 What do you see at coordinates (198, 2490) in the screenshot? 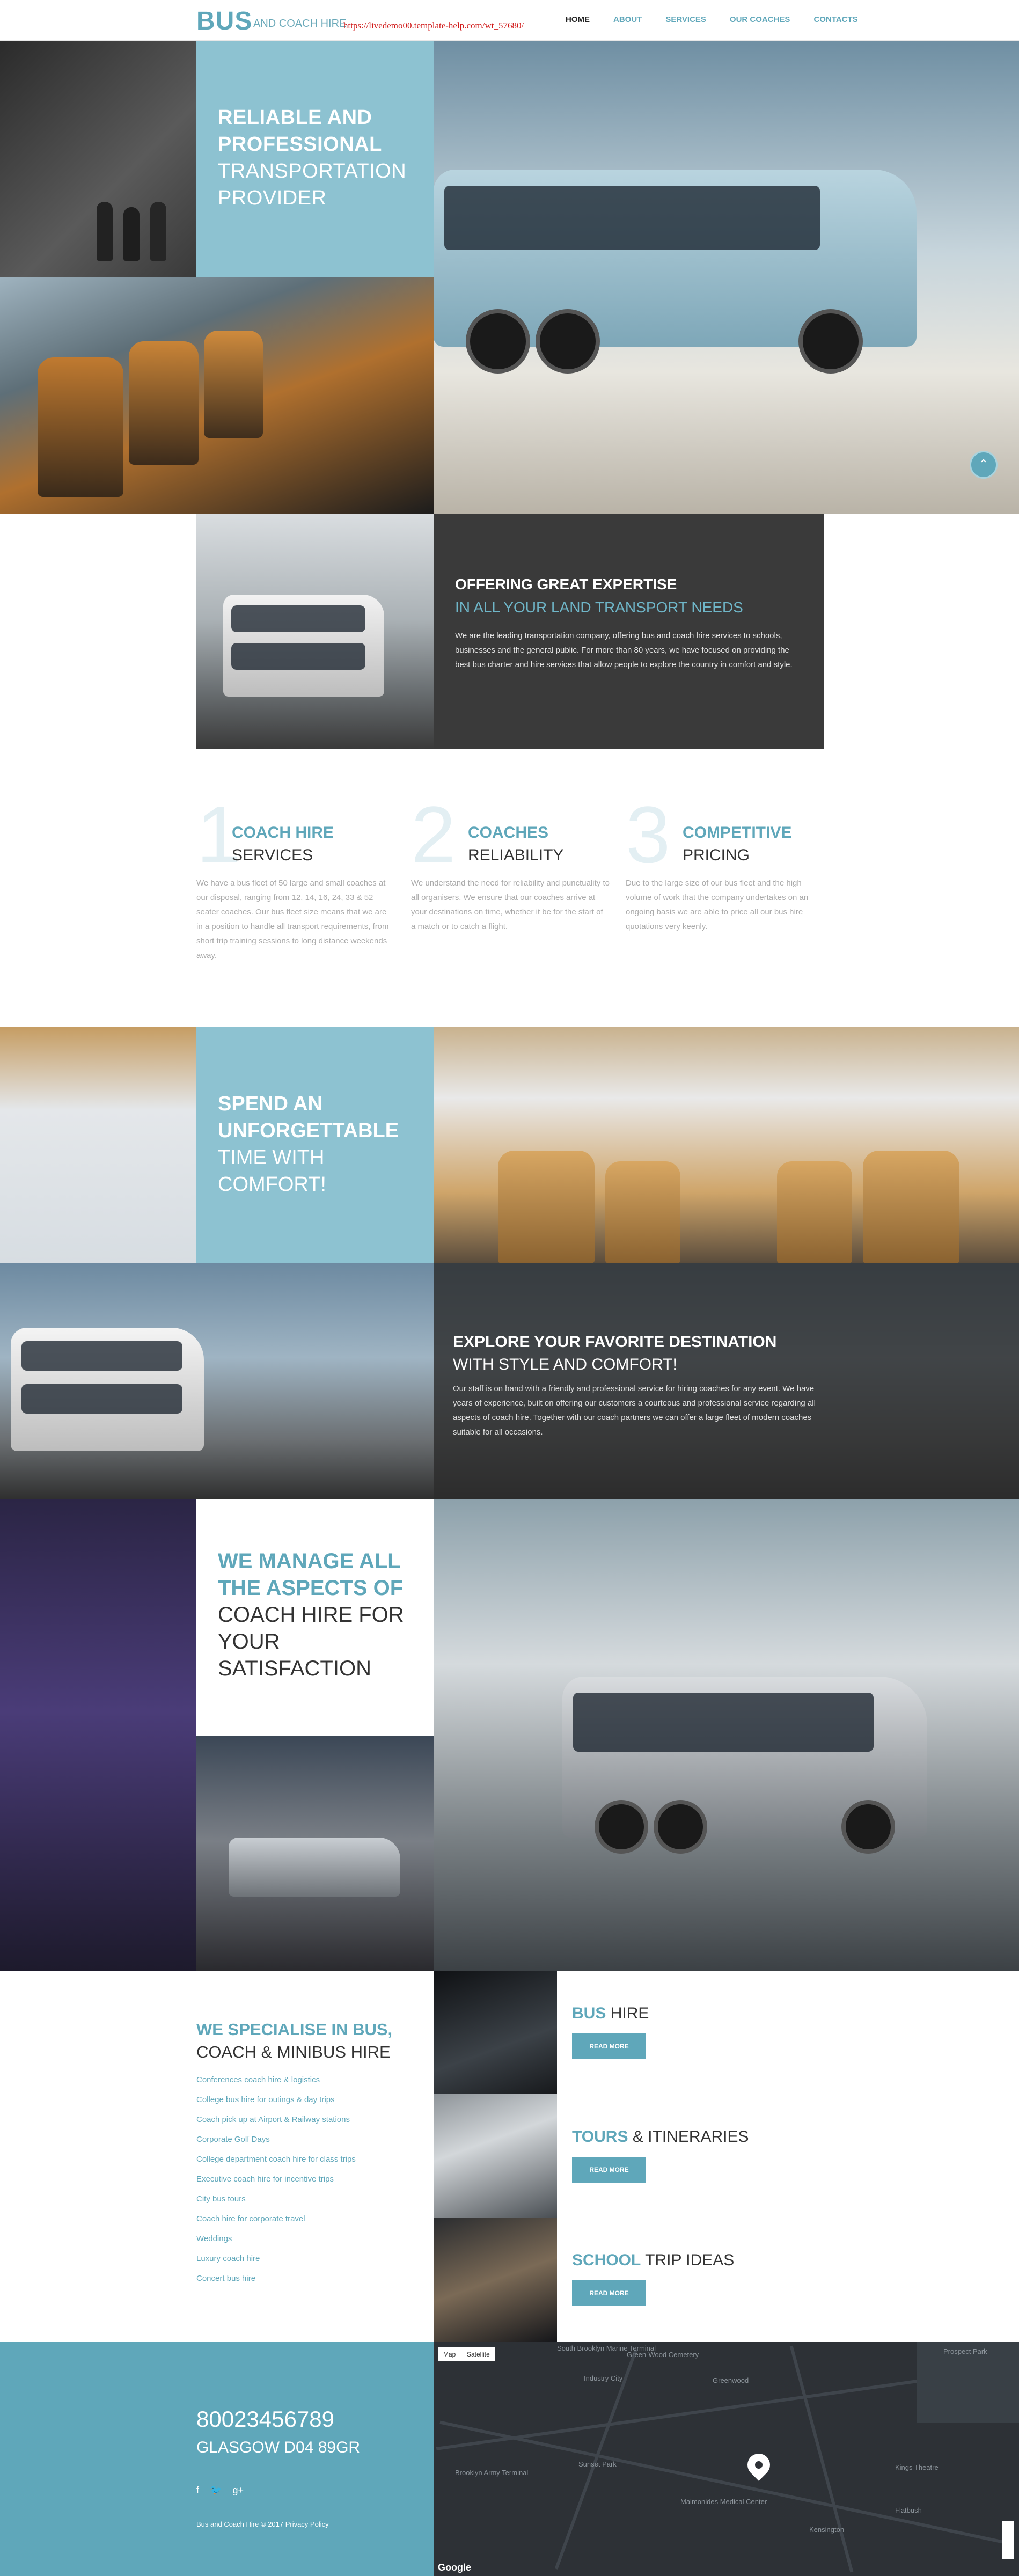
I see `facebook-icon: f` at bounding box center [198, 2490].